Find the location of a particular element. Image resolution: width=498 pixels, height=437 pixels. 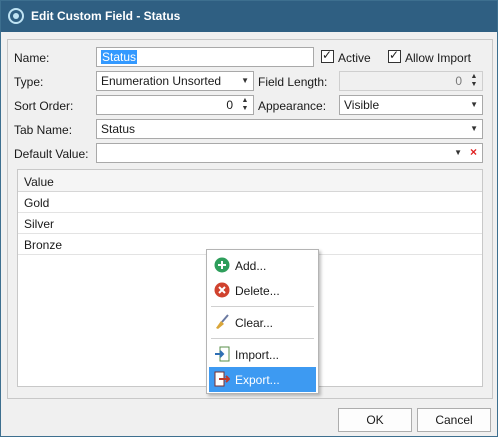

app-logo-icon is located at coordinates (16, 16).